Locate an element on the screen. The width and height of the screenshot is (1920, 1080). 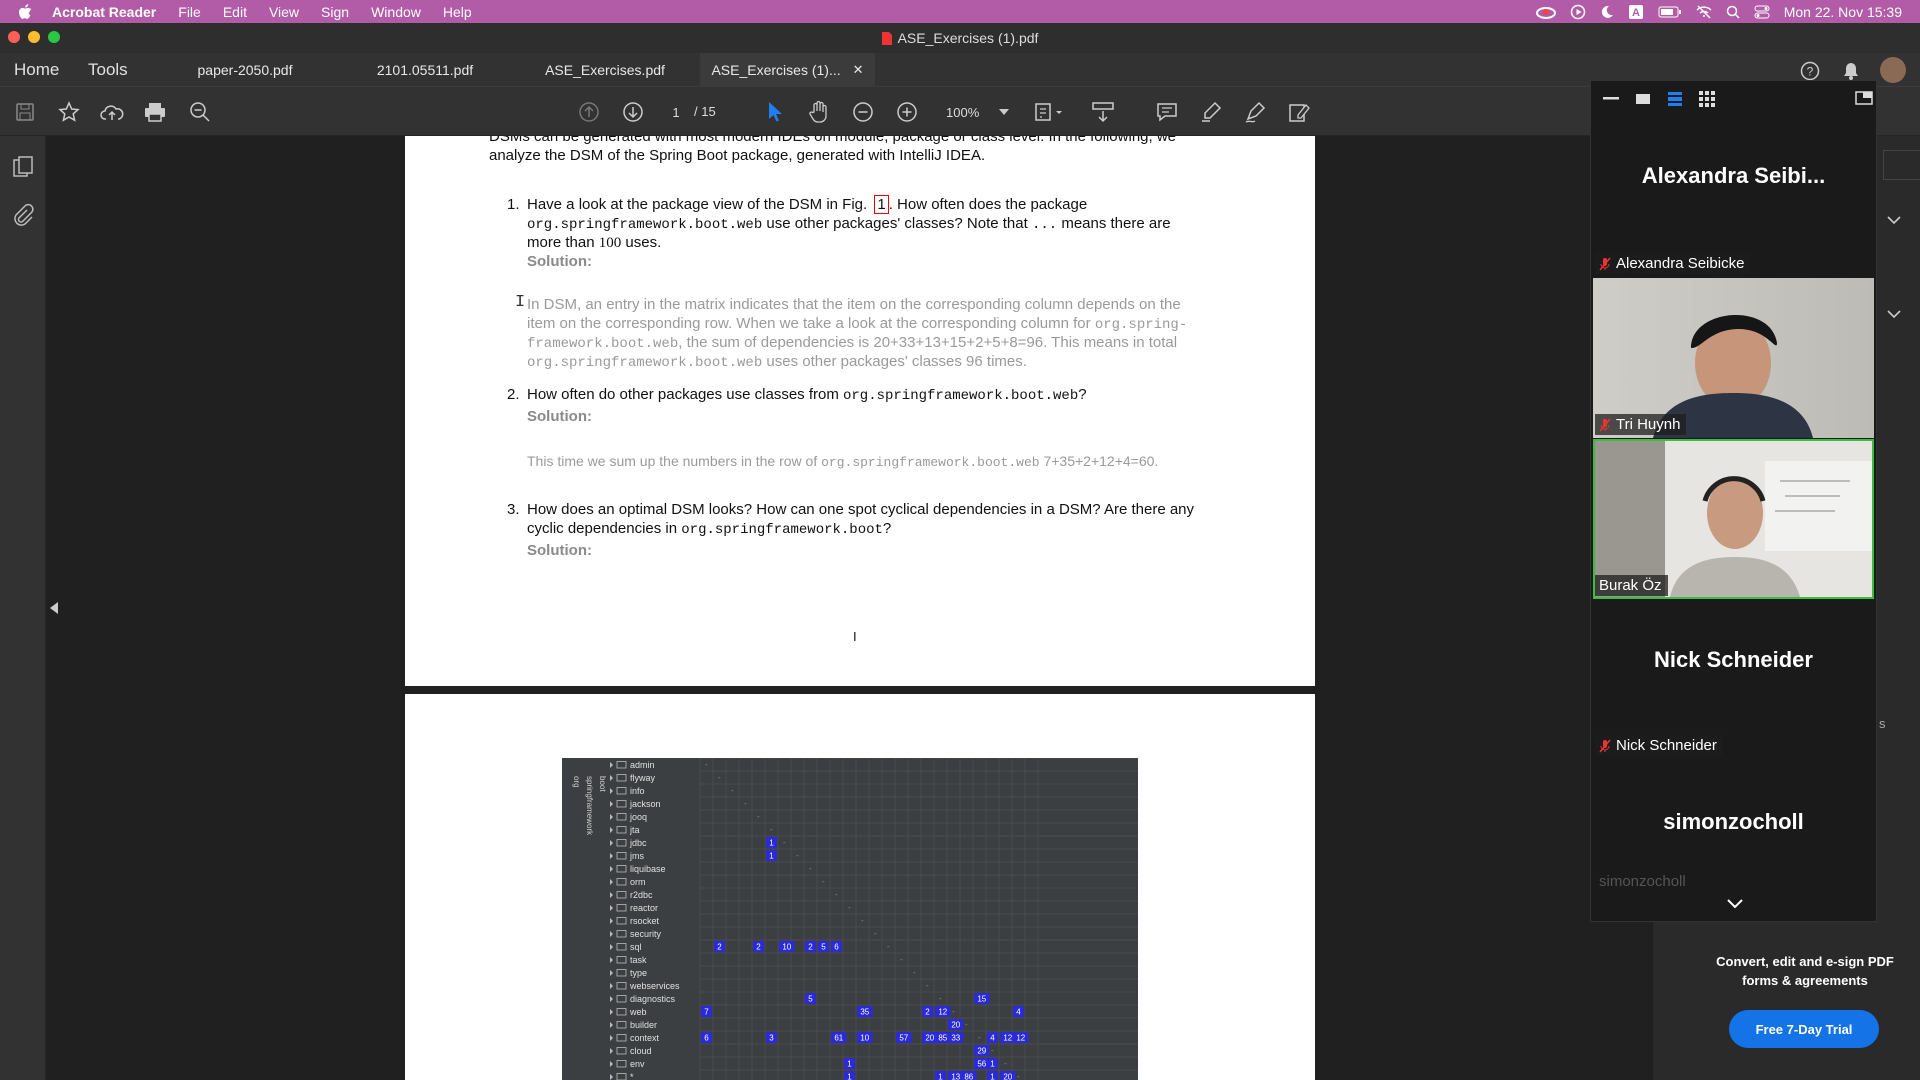
previous-page-icon is located at coordinates (589, 112).